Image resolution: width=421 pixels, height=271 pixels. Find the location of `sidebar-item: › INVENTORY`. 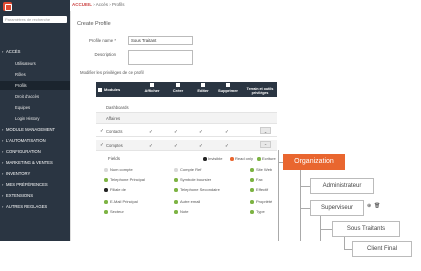

sidebar-item: › INVENTORY is located at coordinates (35, 173).